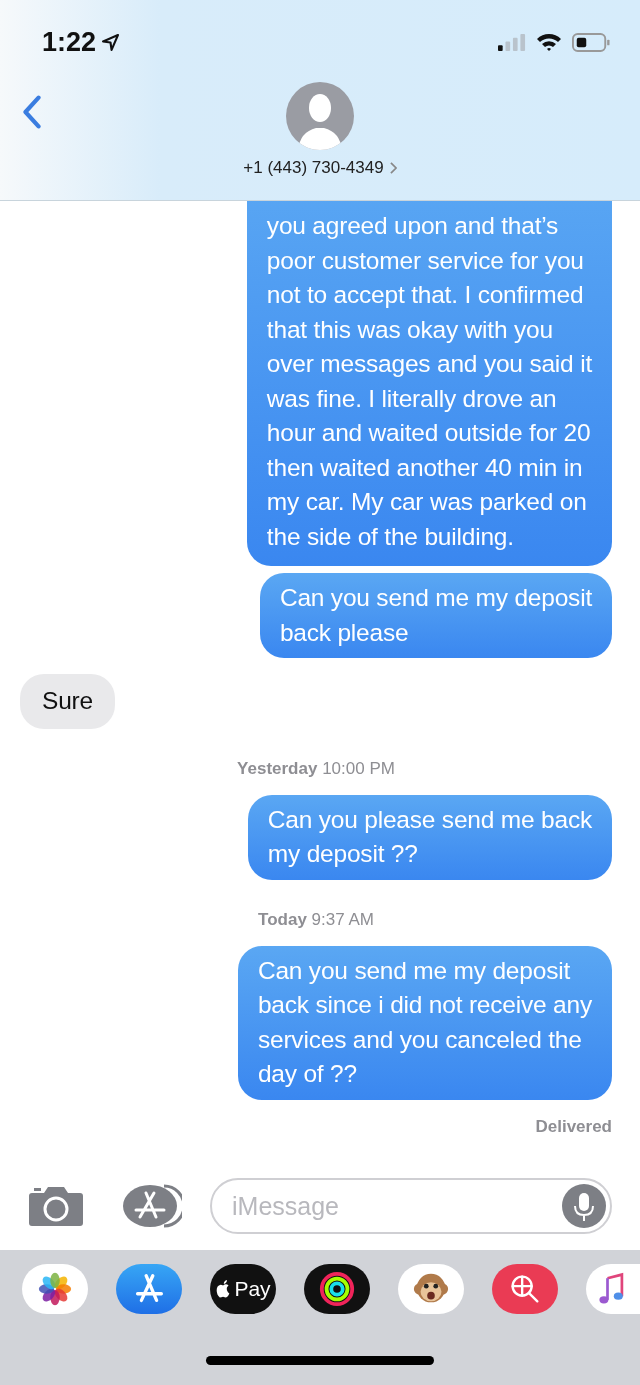 The height and width of the screenshot is (1385, 640). Describe the element at coordinates (435, 615) in the screenshot. I see `sent-message: Can you send me my deposit back please` at that location.